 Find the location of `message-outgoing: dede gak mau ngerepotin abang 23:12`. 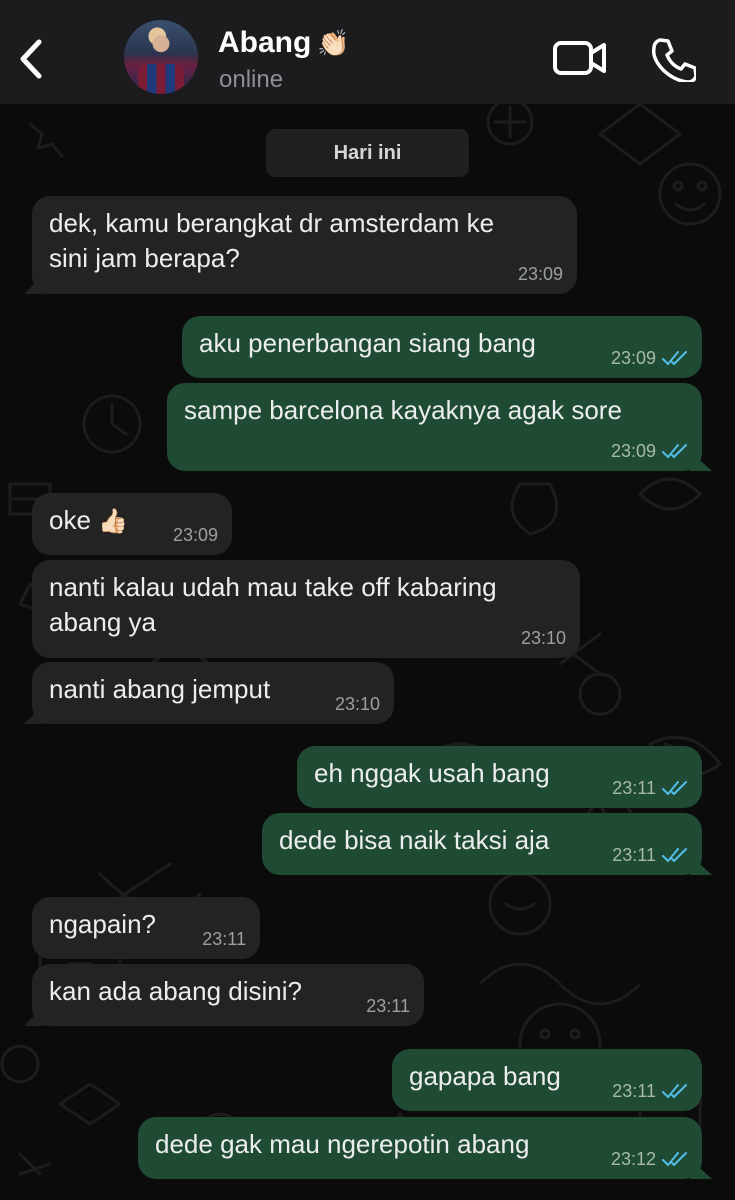

message-outgoing: dede gak mau ngerepotin abang 23:12 is located at coordinates (425, 1148).